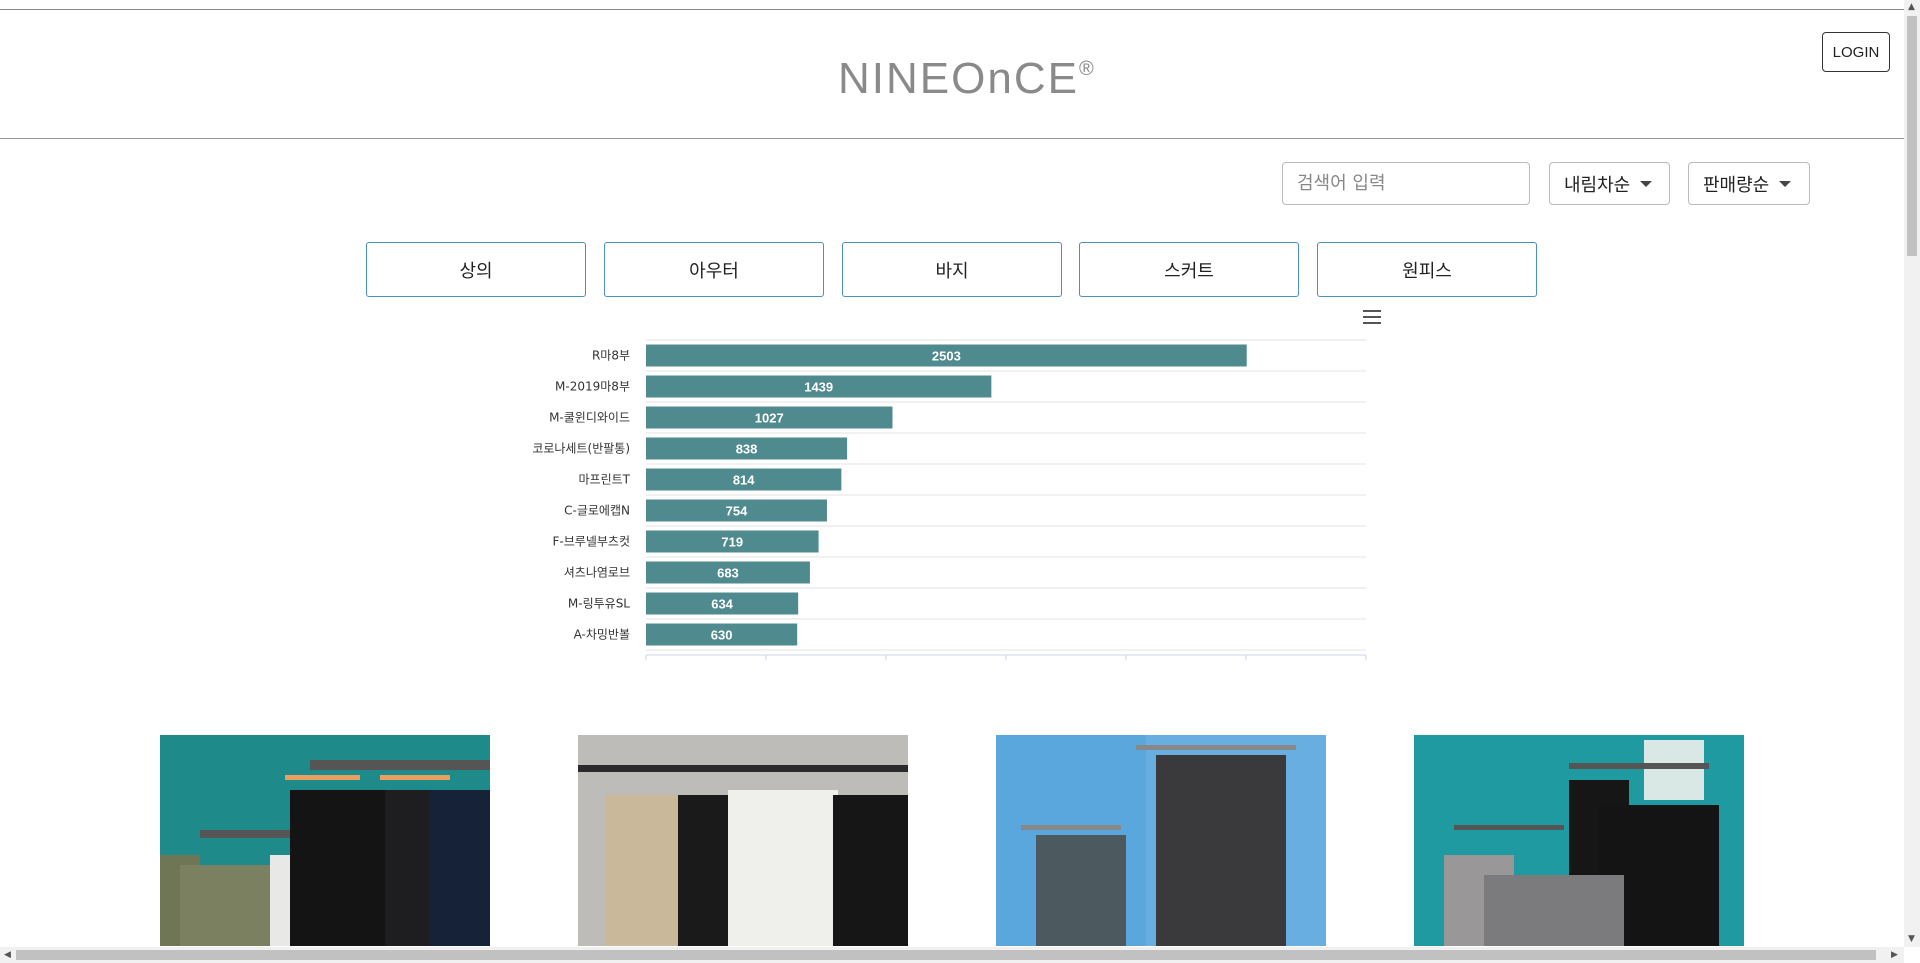 This screenshot has height=963, width=1920. Describe the element at coordinates (946, 955) in the screenshot. I see `horizontal-scrollbar-thumb` at that location.